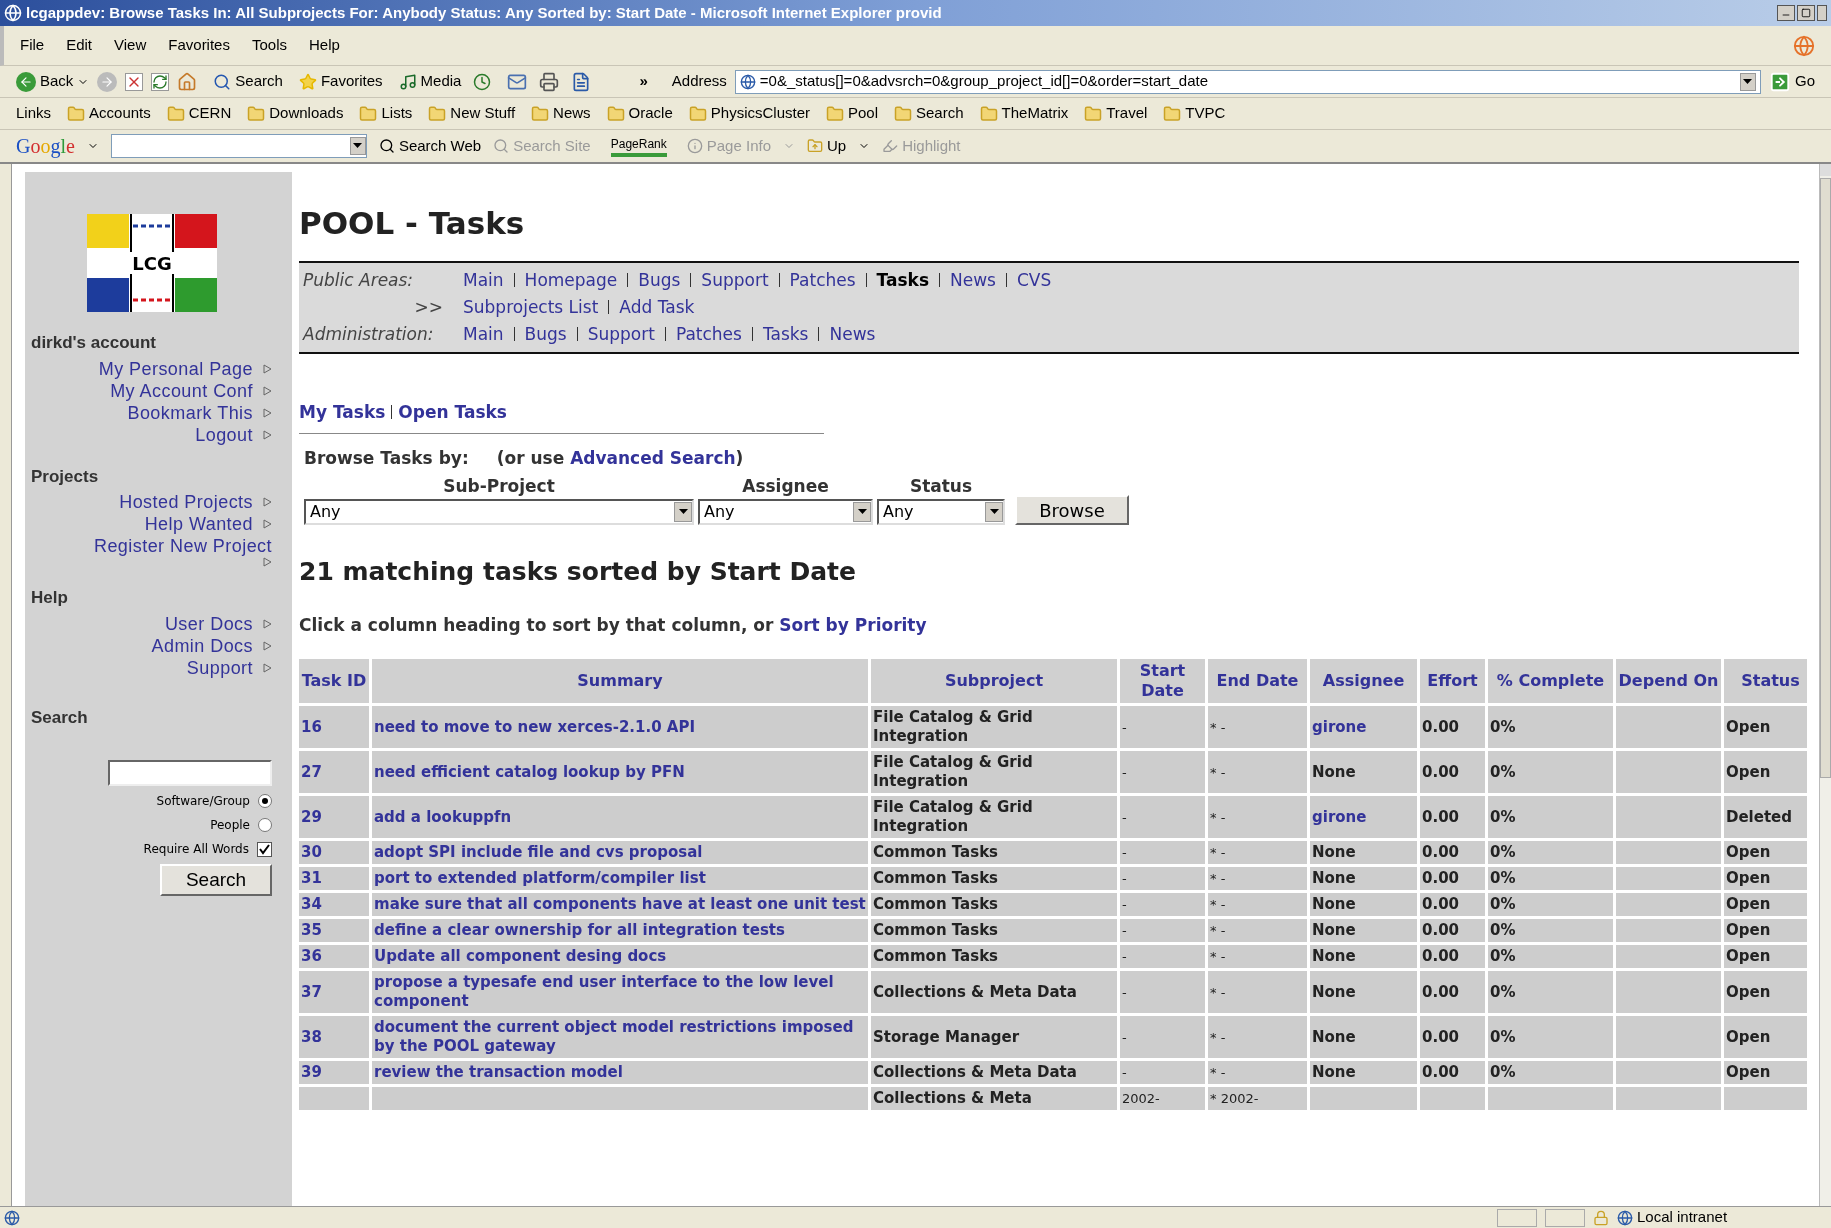 Image resolution: width=1831 pixels, height=1228 pixels. Describe the element at coordinates (620, 681) in the screenshot. I see `column-header: Summary` at that location.